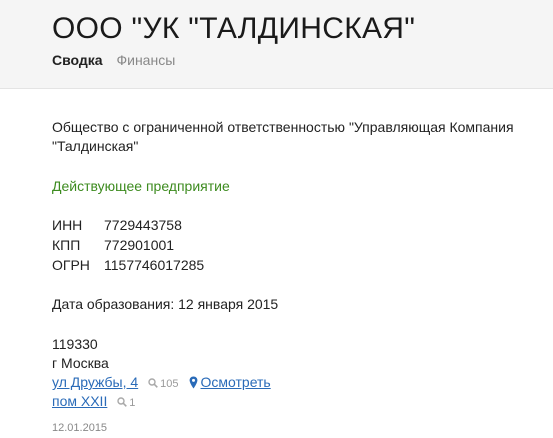 The image size is (553, 438). What do you see at coordinates (154, 265) in the screenshot?
I see `code-value: 1157746017285` at bounding box center [154, 265].